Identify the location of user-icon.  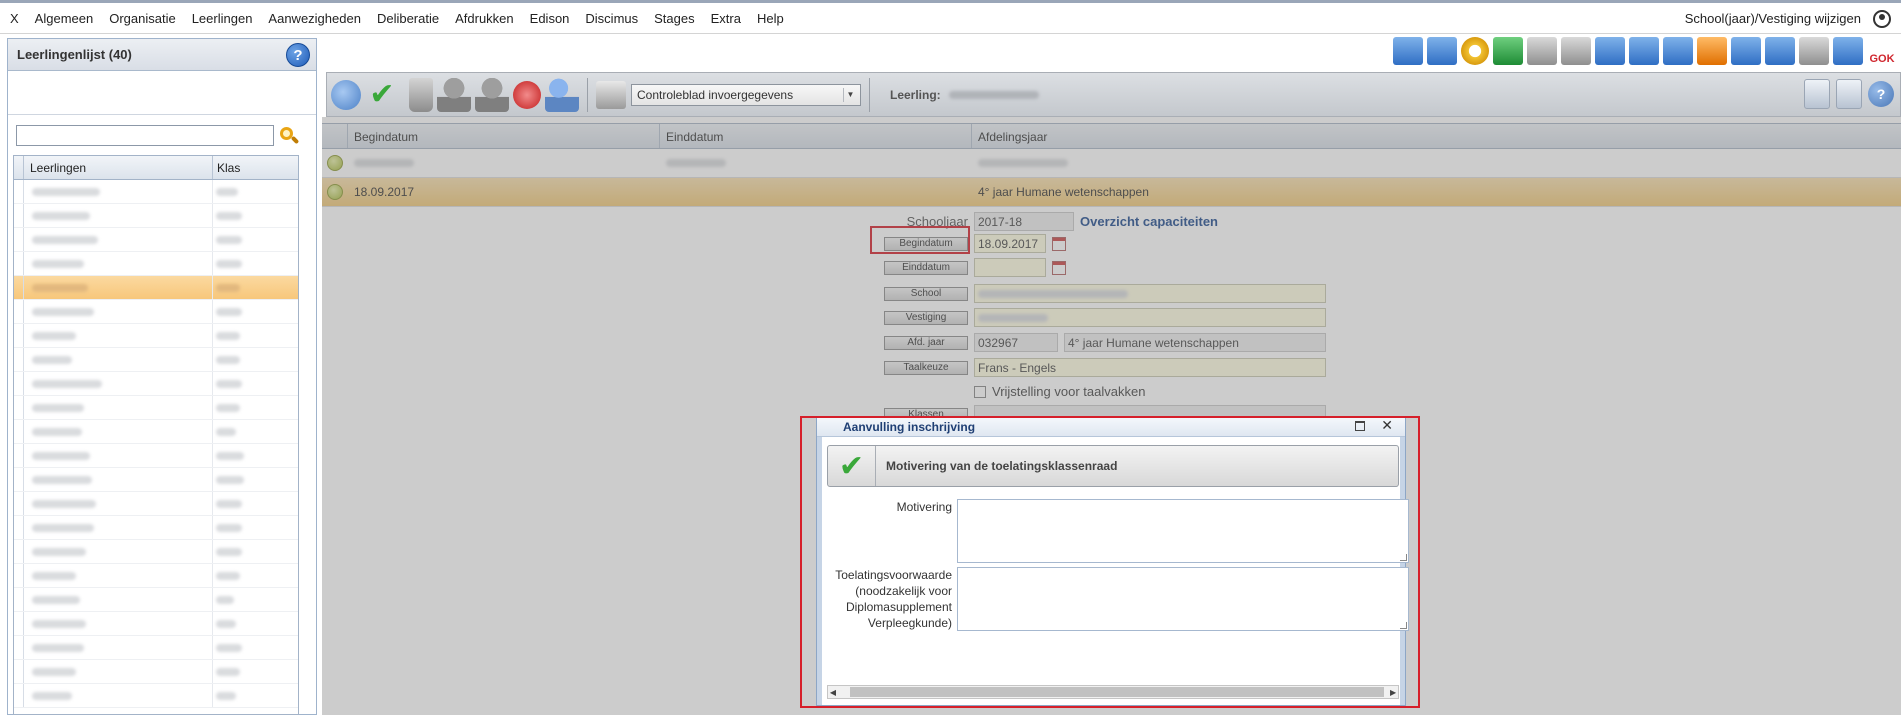
(1882, 19).